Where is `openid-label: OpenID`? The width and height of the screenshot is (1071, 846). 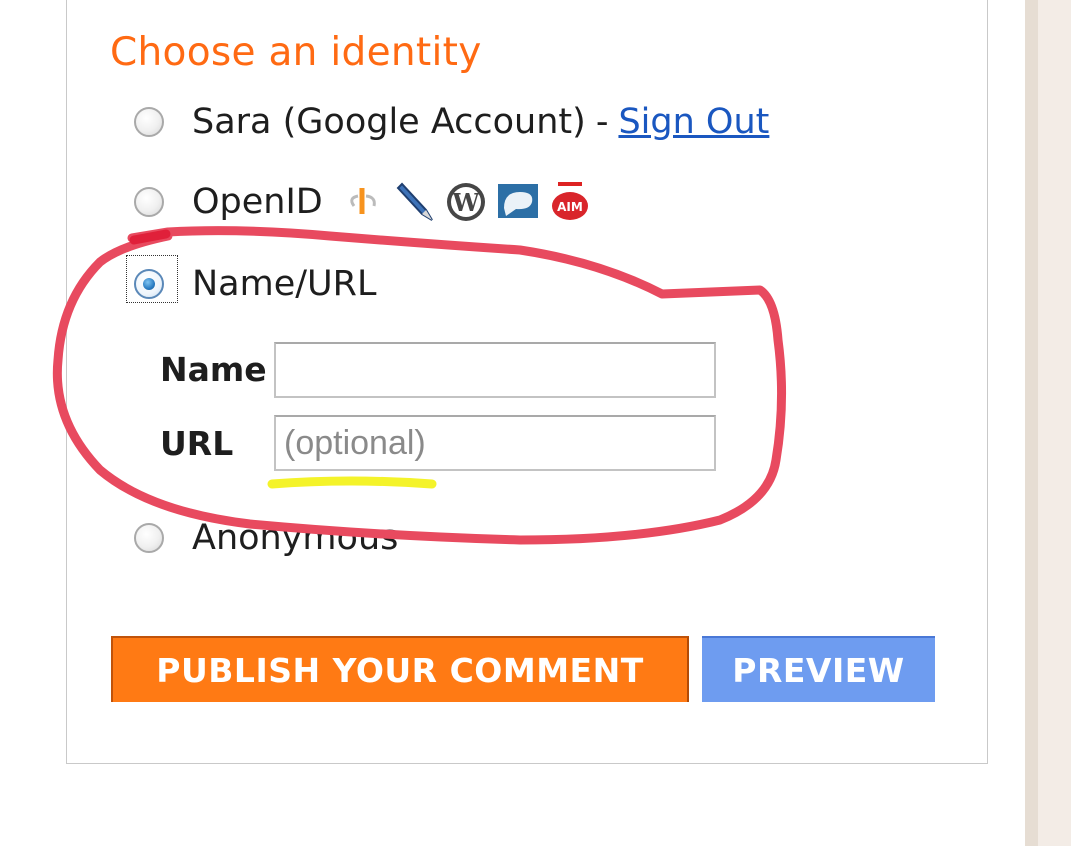
openid-label: OpenID is located at coordinates (257, 202).